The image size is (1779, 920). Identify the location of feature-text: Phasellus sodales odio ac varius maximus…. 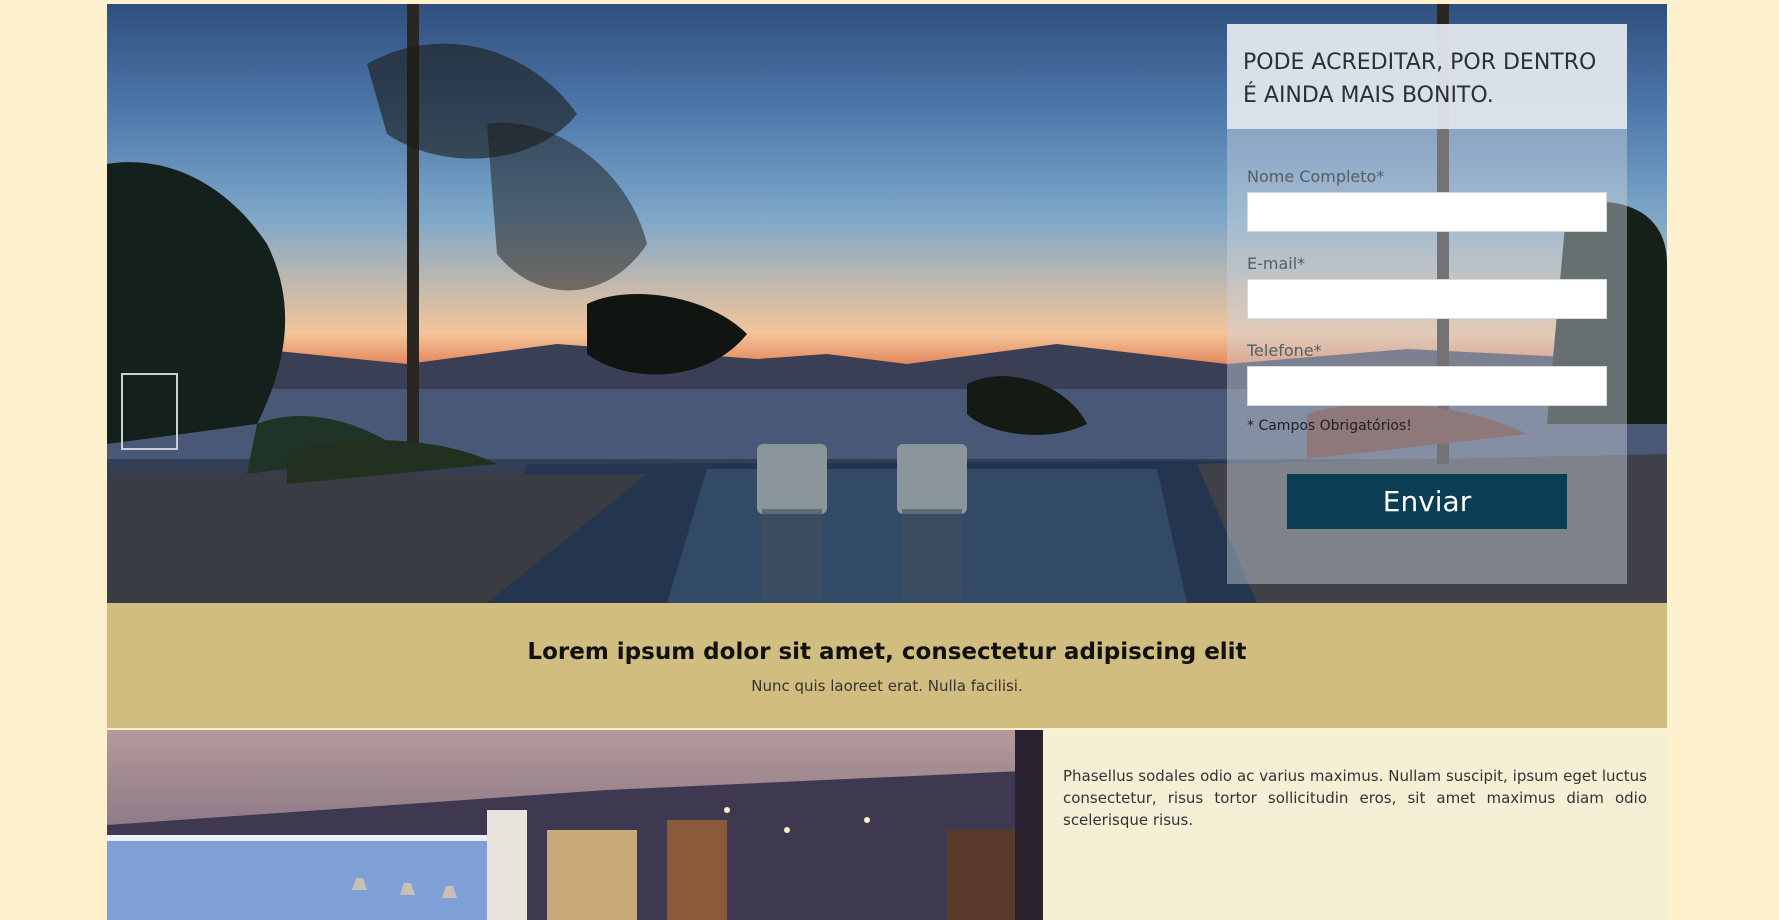
(1355, 798).